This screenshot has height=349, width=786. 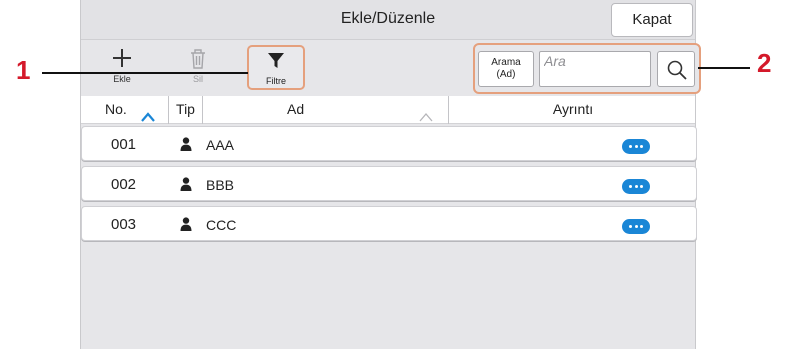 I want to click on column-name-label: Ad, so click(x=296, y=109).